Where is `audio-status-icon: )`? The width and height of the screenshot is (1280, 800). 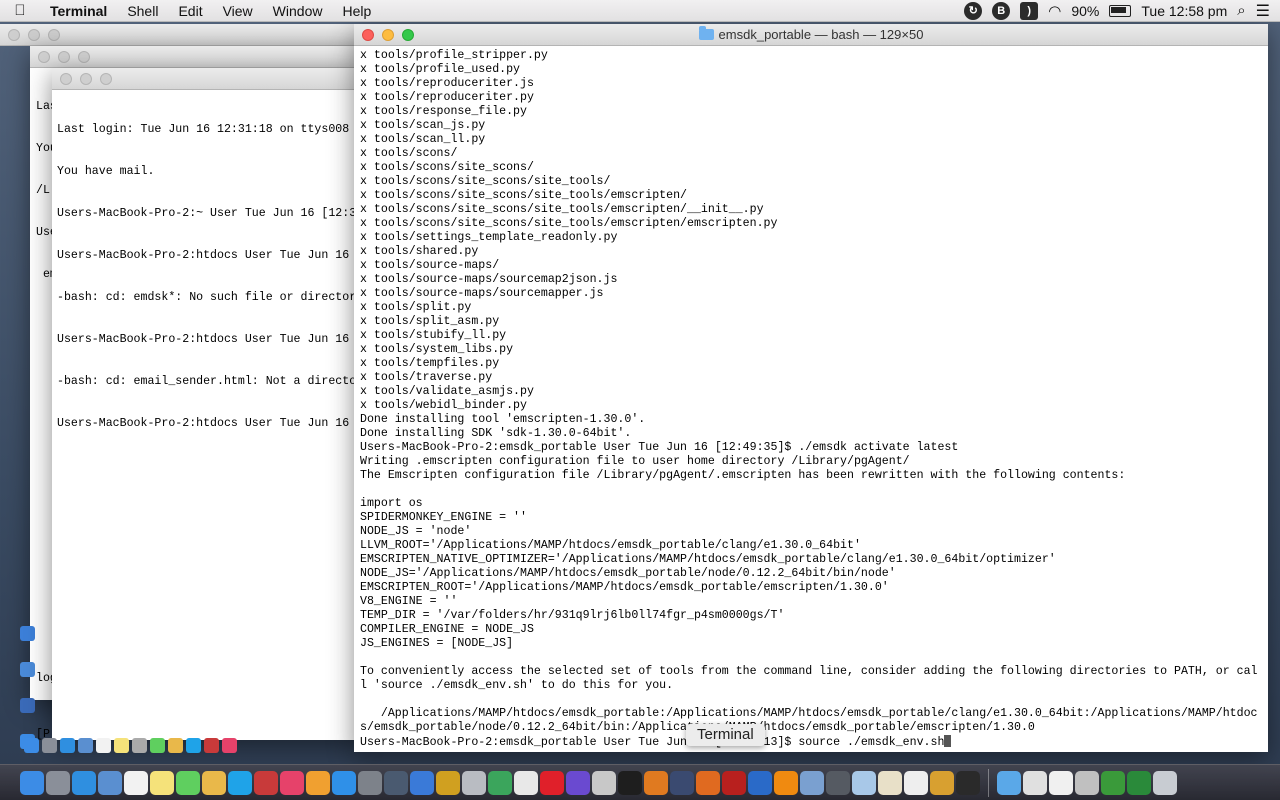
audio-status-icon: ) is located at coordinates (1029, 10).